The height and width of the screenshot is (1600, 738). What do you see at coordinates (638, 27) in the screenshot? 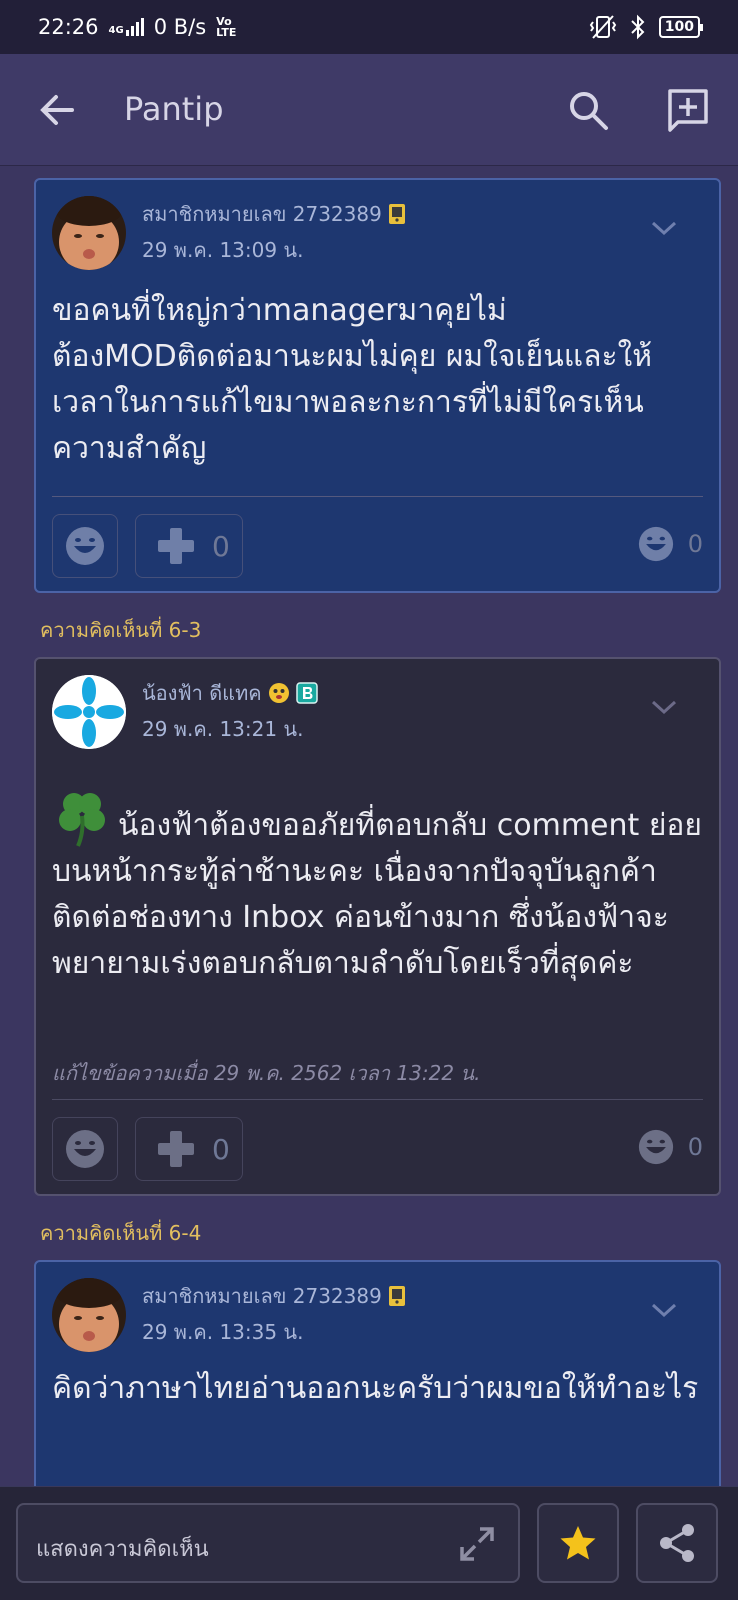
I see `bluetooth-icon` at bounding box center [638, 27].